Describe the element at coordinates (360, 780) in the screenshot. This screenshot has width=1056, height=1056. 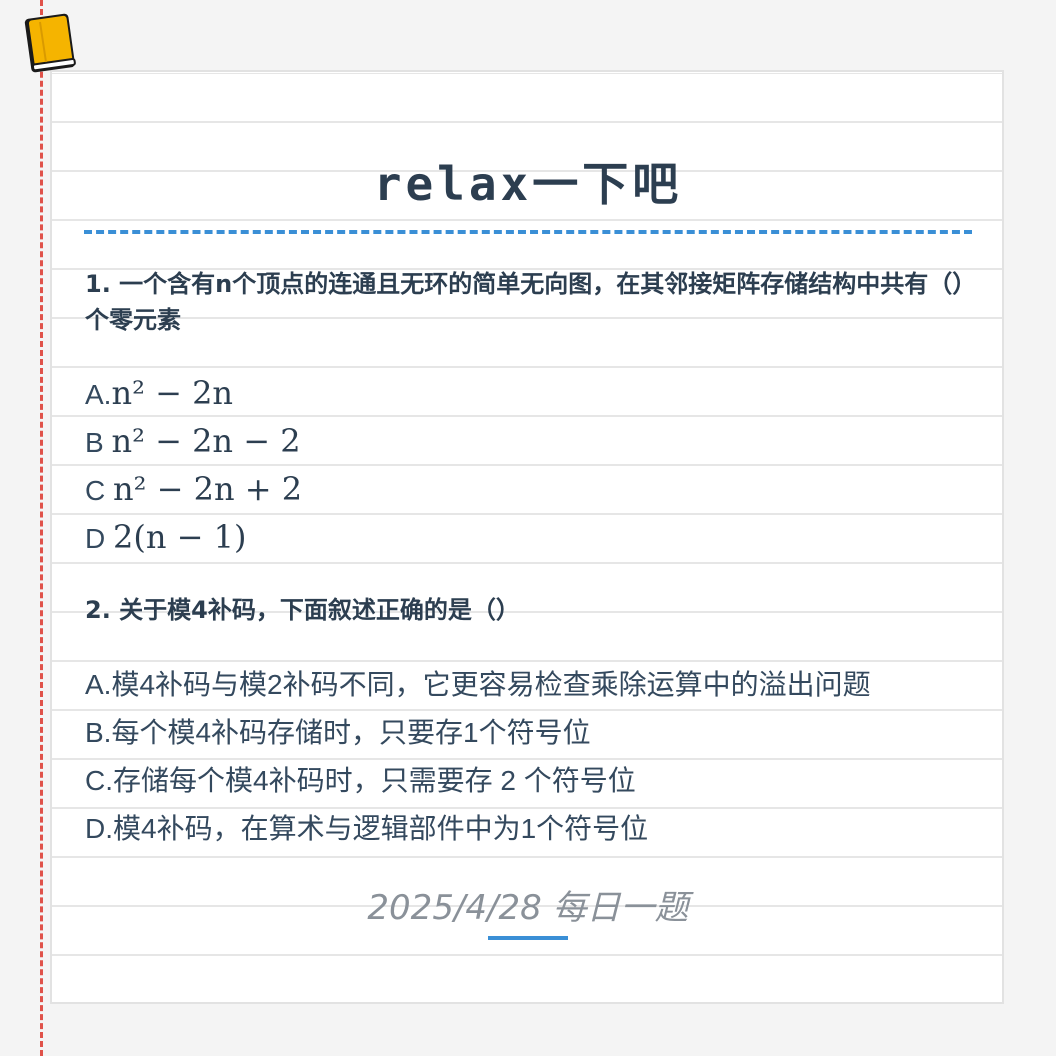
I see `question-2-option-c: C.存储每个模4补码时，只需要存 2 个符号位` at that location.